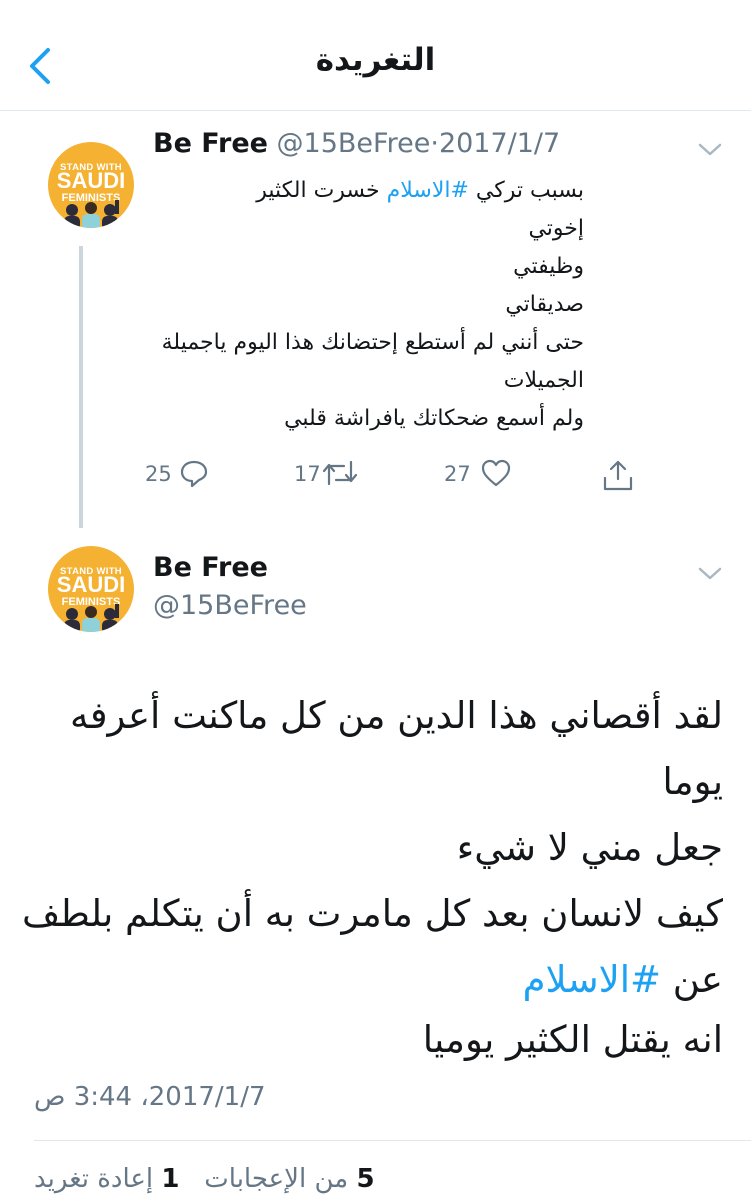 The image size is (751, 1200). I want to click on page-title: التغريدة, so click(375, 60).